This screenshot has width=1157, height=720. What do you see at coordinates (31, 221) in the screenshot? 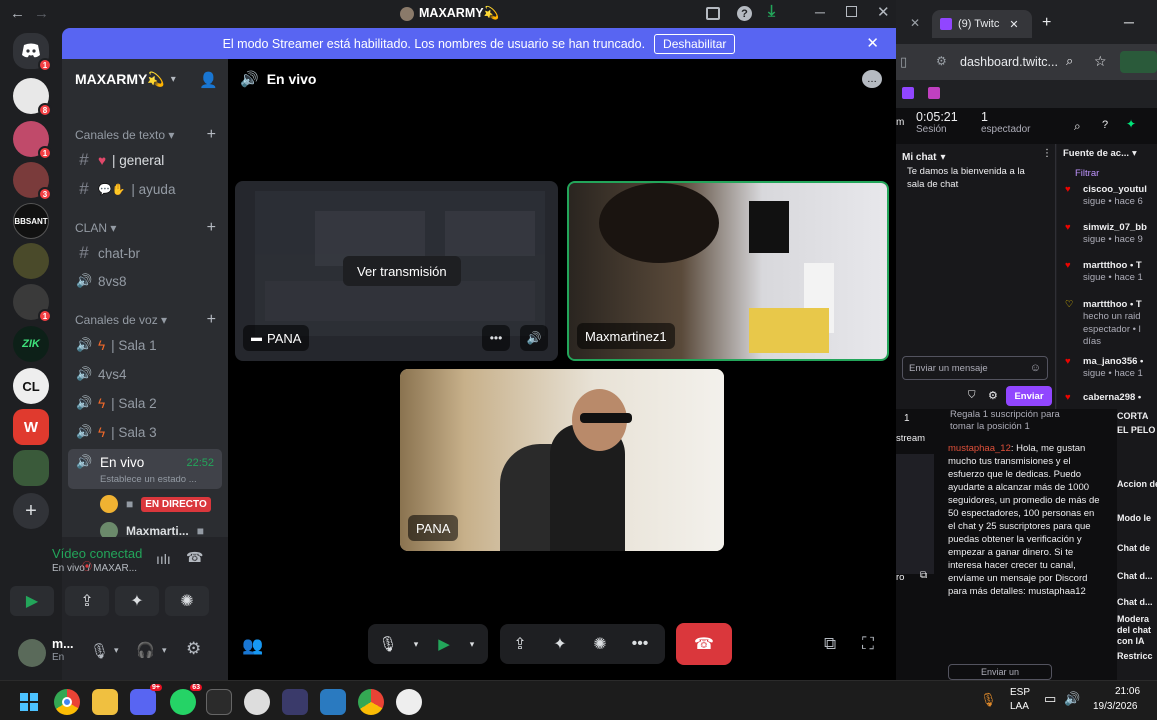
I see `server-icon-bbsant: BBSANT` at bounding box center [31, 221].